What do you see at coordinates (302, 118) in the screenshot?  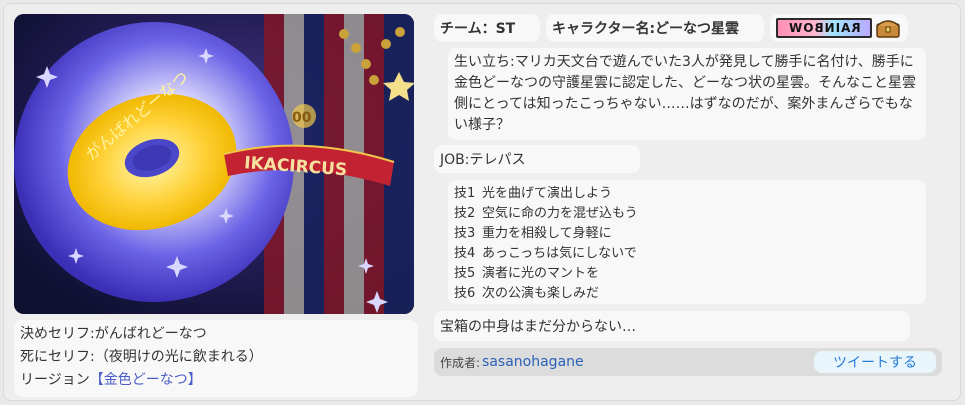 I see `badge-text: 00` at bounding box center [302, 118].